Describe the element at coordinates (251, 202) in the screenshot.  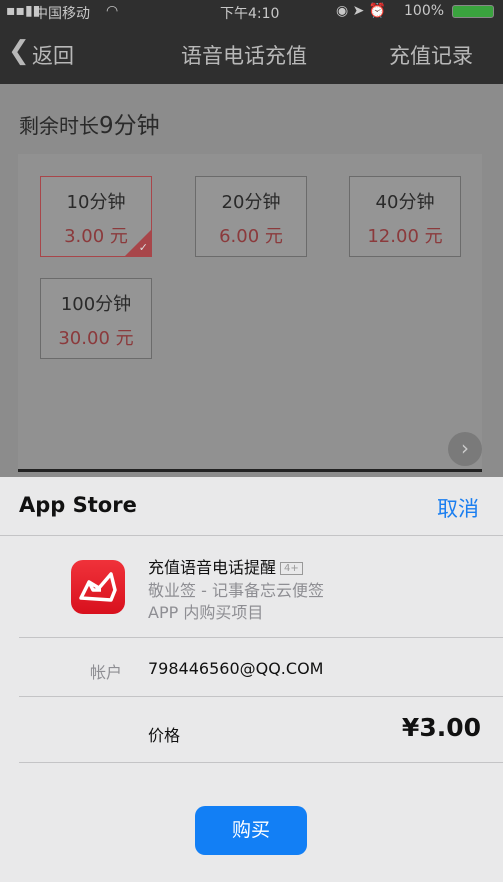
I see `option-minutes: 20分钟` at that location.